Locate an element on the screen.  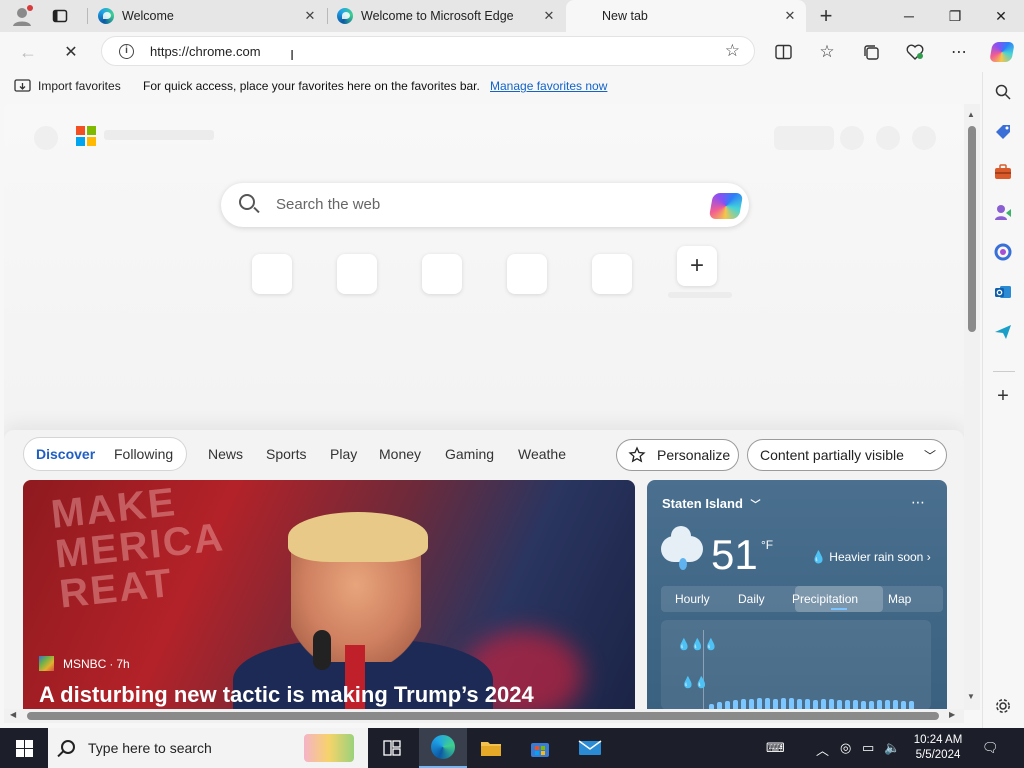
url-text: https://chrome.com is located at coordinates (205, 51).